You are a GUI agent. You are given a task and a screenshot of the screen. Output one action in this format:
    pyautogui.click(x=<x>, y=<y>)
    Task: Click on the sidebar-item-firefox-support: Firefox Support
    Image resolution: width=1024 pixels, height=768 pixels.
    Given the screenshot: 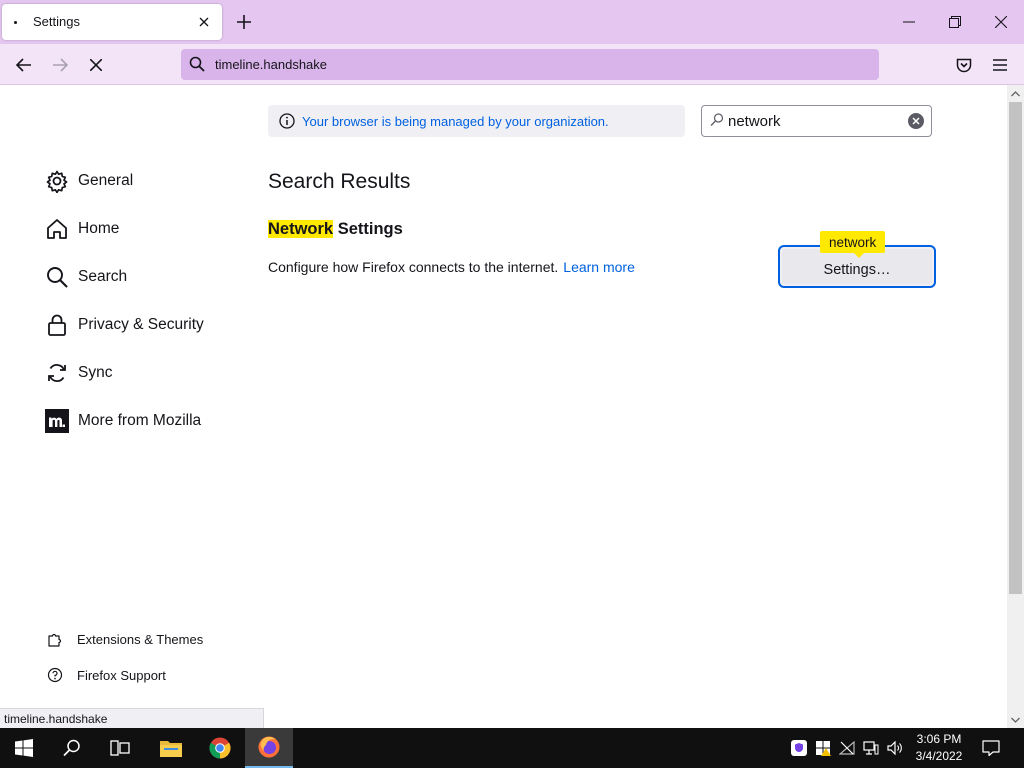 What is the action you would take?
    pyautogui.click(x=106, y=675)
    